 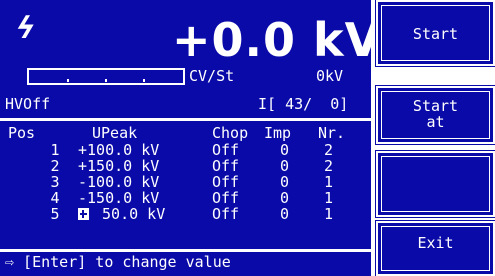 I want to click on start-at-button-label-line2: at, so click(x=435, y=122).